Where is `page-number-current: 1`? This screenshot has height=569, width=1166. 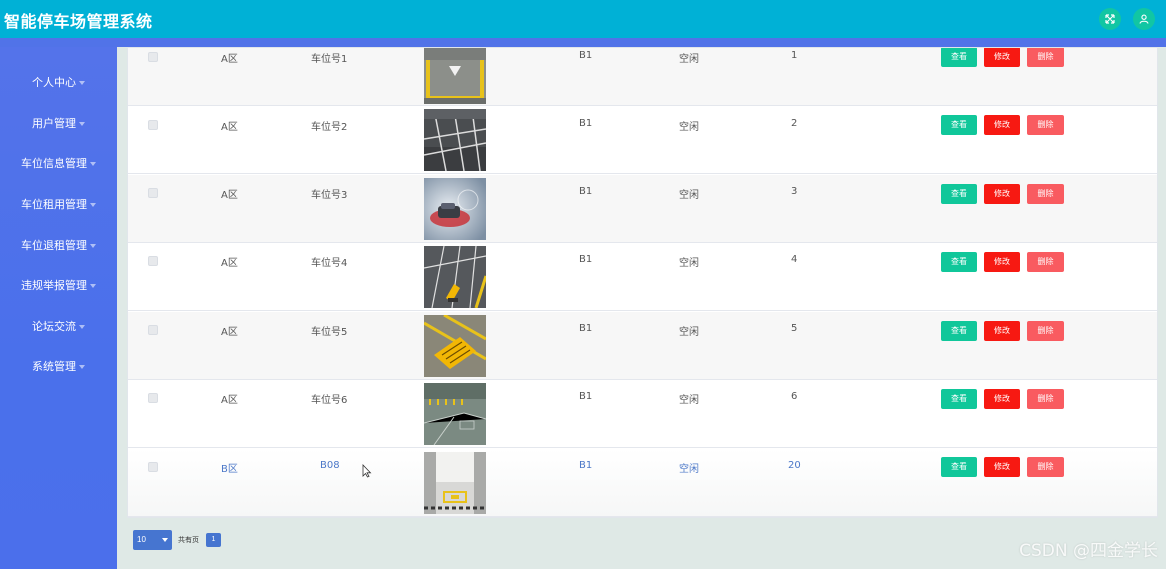 page-number-current: 1 is located at coordinates (213, 540).